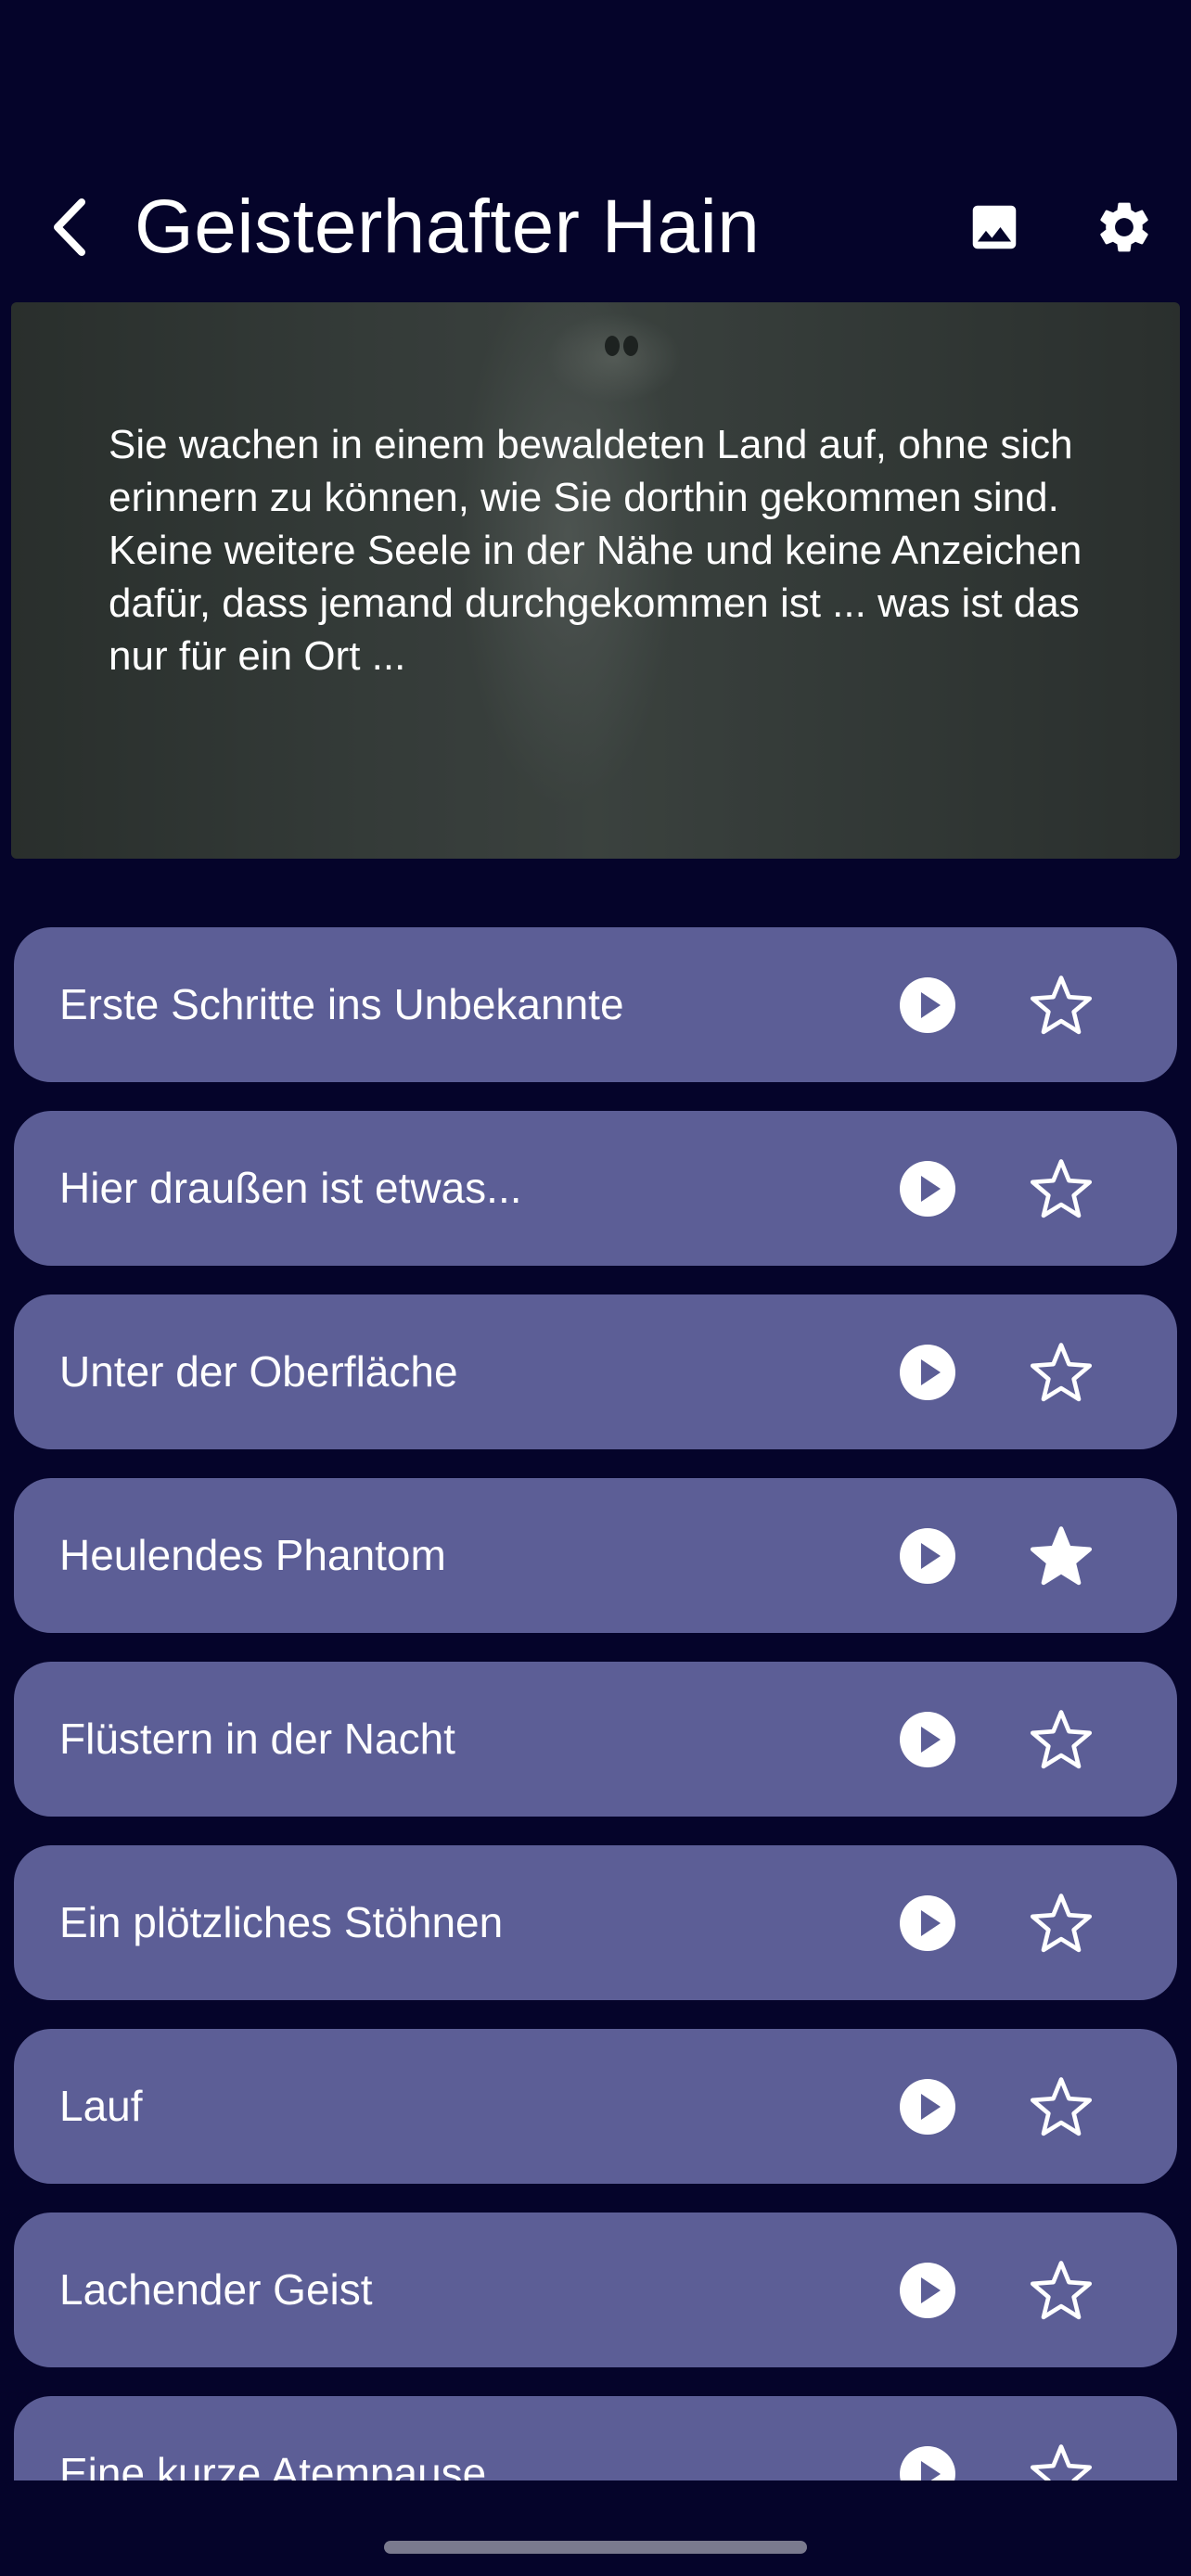  I want to click on track-title: Unter der Oberfläche, so click(258, 1371).